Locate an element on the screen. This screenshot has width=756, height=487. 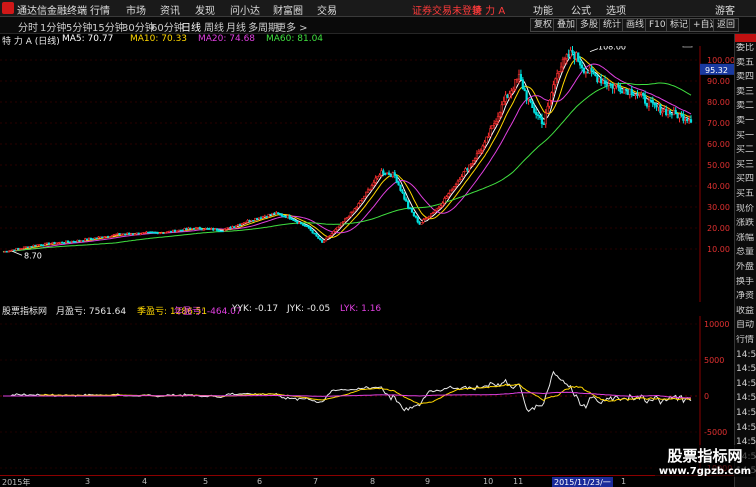
menu-trade: 交易 is located at coordinates (327, 9).